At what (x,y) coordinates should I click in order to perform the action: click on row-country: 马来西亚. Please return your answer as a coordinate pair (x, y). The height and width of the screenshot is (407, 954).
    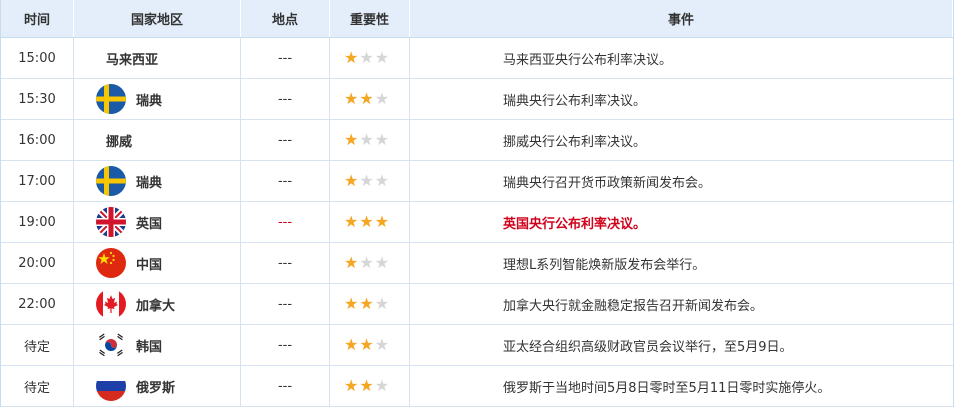
    Looking at the image, I should click on (157, 58).